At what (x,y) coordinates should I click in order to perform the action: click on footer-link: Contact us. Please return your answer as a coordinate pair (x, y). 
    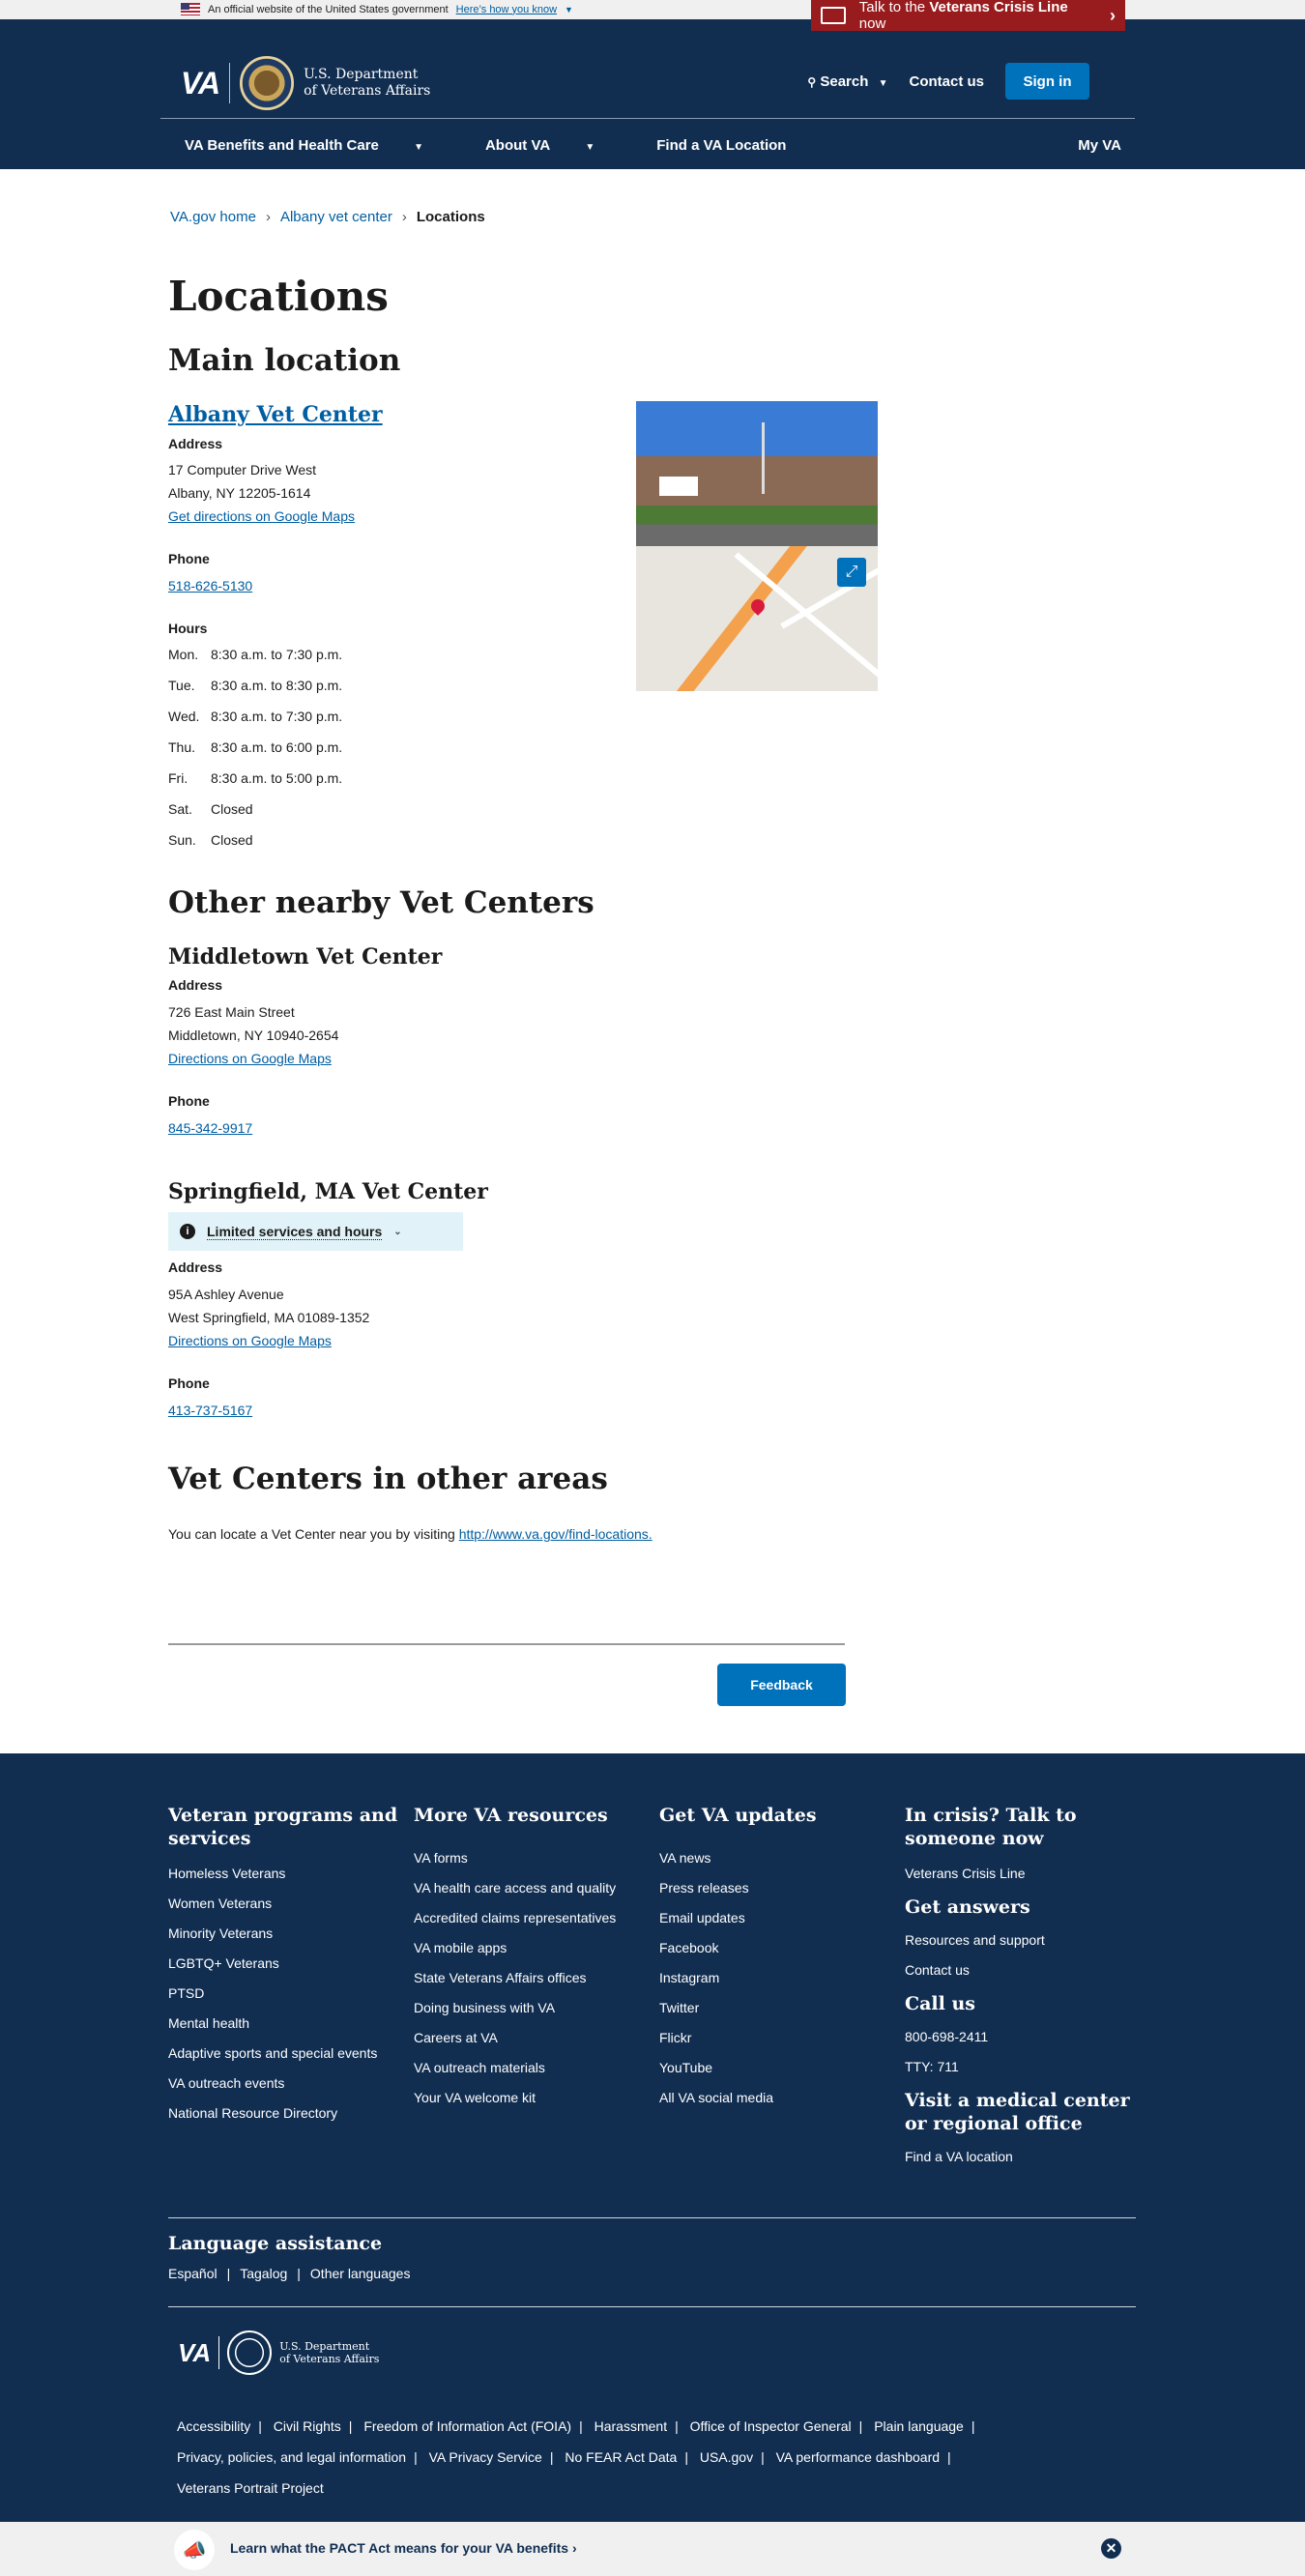
    Looking at the image, I should click on (1021, 1970).